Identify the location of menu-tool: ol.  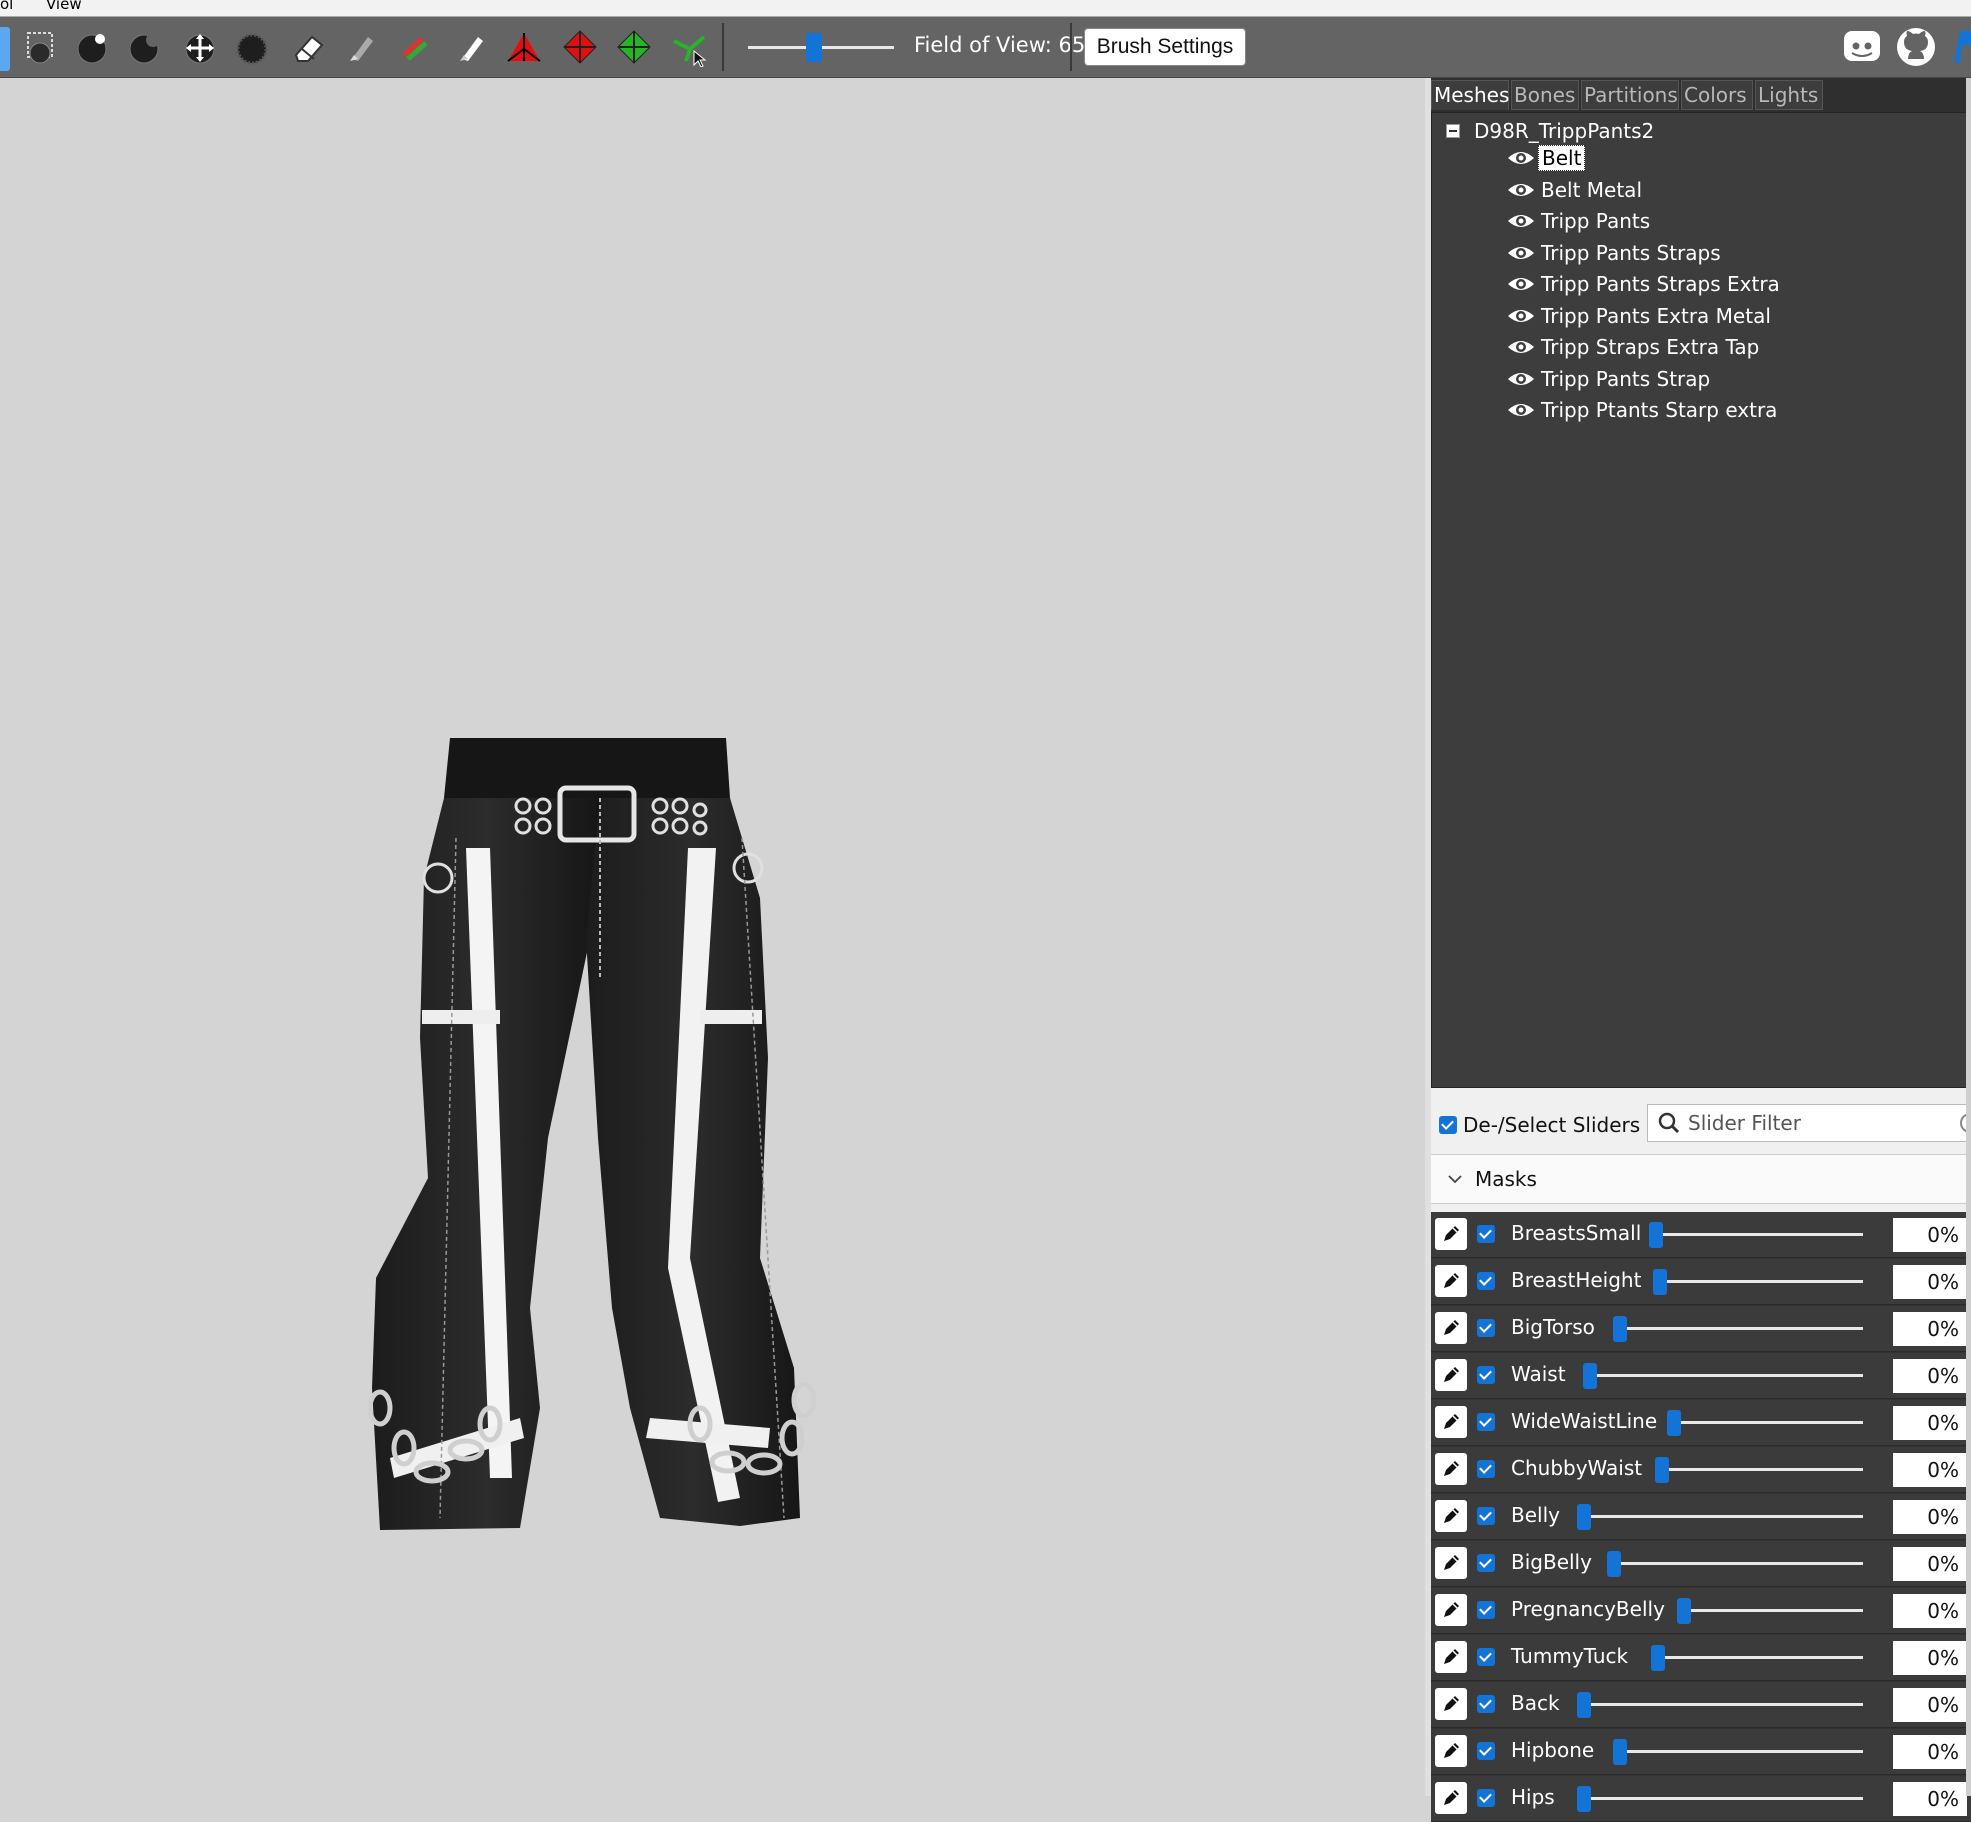
(6, 6).